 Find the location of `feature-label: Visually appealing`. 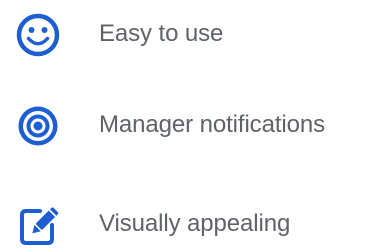

feature-label: Visually appealing is located at coordinates (195, 223).